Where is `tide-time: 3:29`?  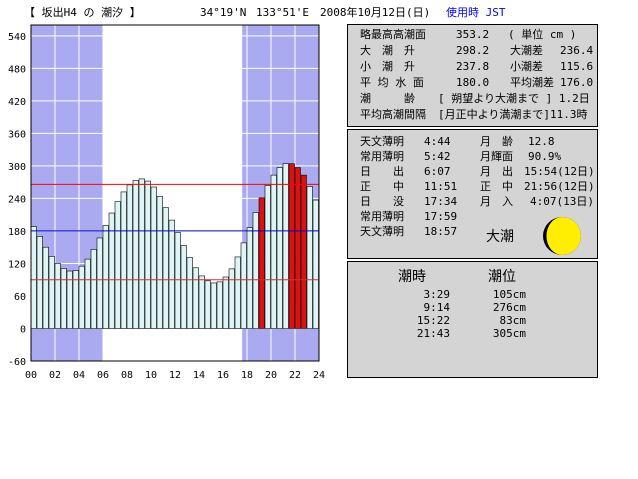 tide-time: 3:29 is located at coordinates (437, 294).